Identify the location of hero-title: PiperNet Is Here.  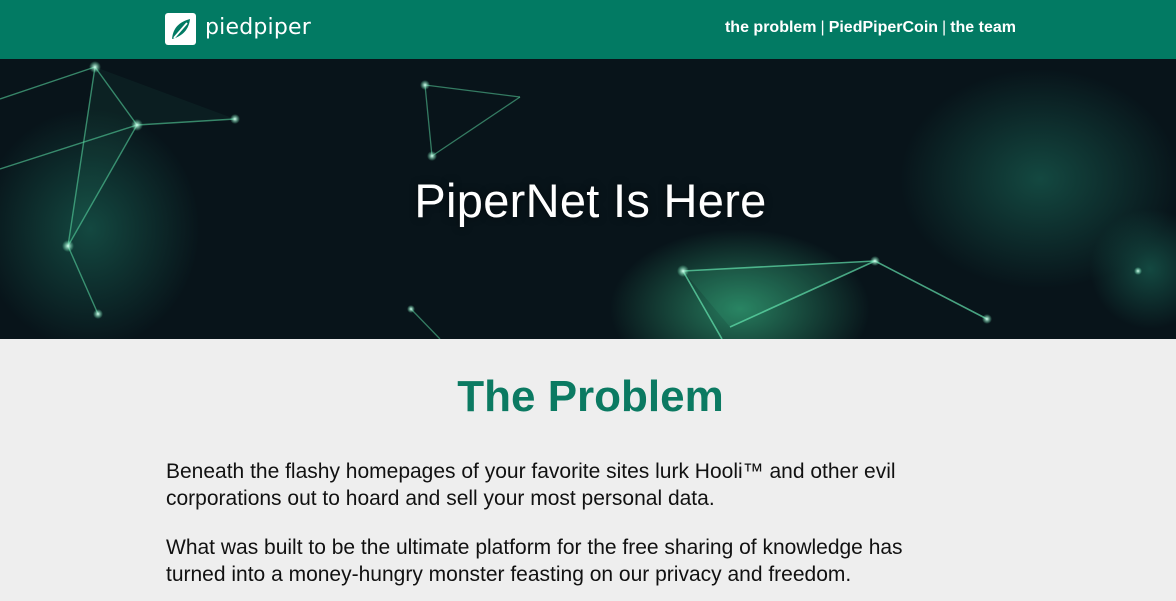
(590, 200).